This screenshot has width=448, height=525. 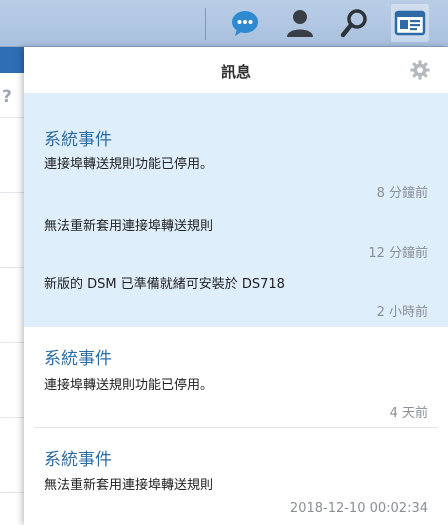 I want to click on search-icon, so click(x=353, y=23).